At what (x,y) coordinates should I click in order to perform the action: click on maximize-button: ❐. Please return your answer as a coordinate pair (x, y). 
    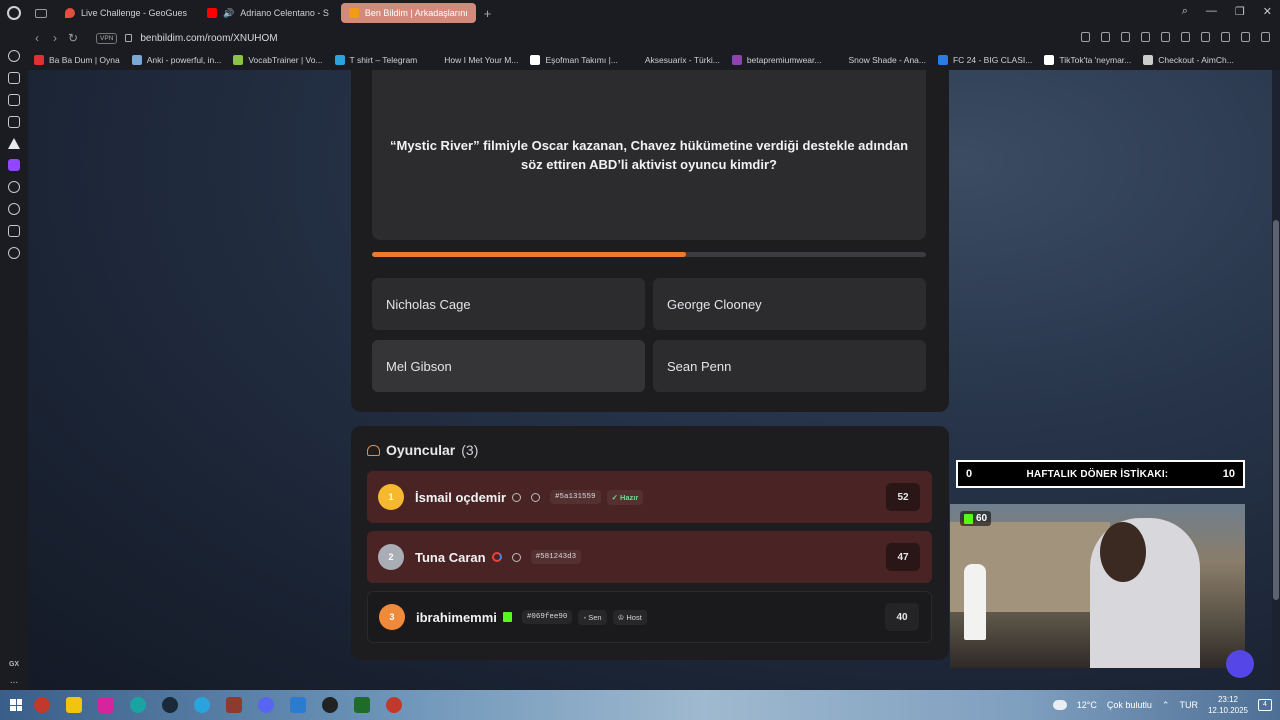
    Looking at the image, I should click on (1240, 11).